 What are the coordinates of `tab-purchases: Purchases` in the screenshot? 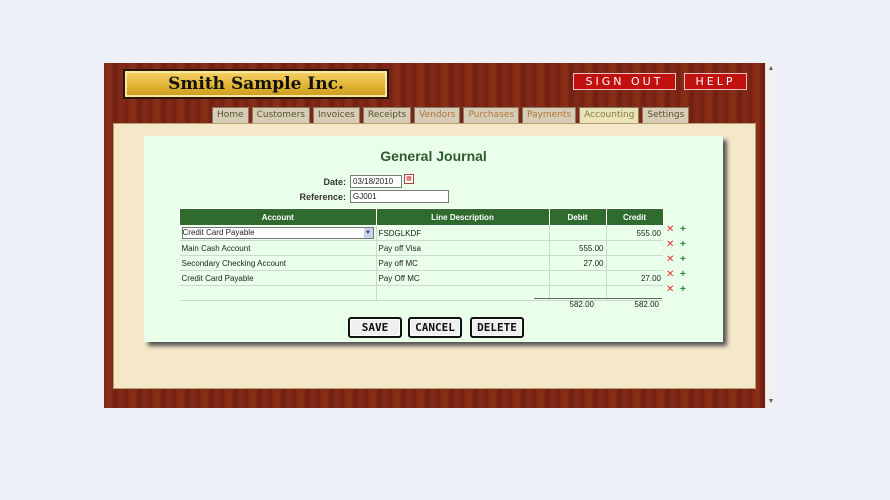 It's located at (491, 115).